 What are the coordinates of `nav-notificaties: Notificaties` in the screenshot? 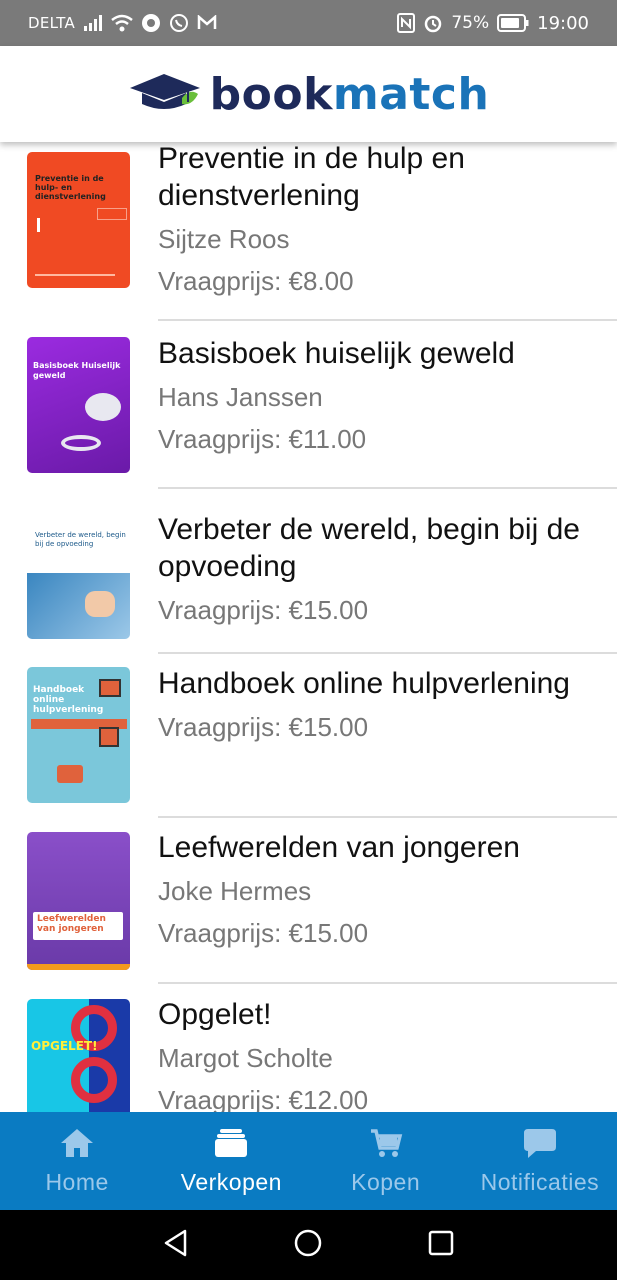 It's located at (540, 1161).